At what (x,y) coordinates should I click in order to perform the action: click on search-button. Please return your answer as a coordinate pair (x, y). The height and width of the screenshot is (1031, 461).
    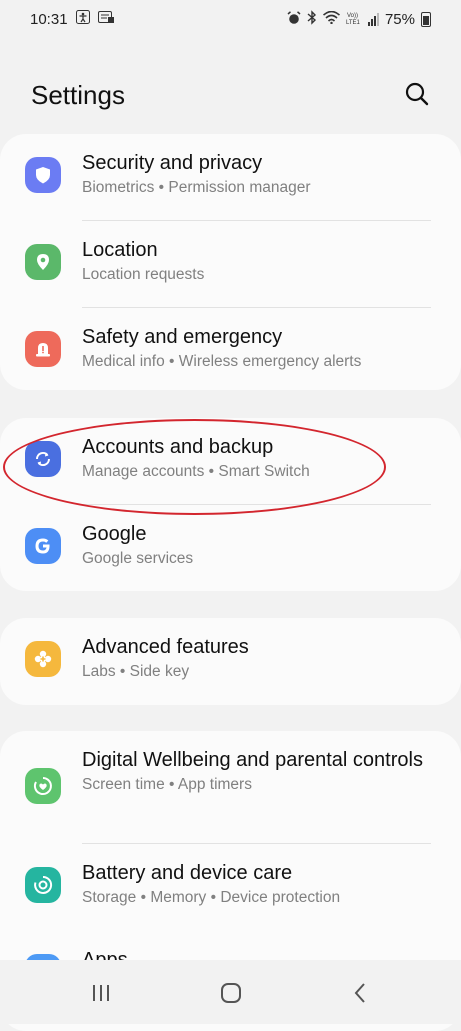
    Looking at the image, I should click on (417, 94).